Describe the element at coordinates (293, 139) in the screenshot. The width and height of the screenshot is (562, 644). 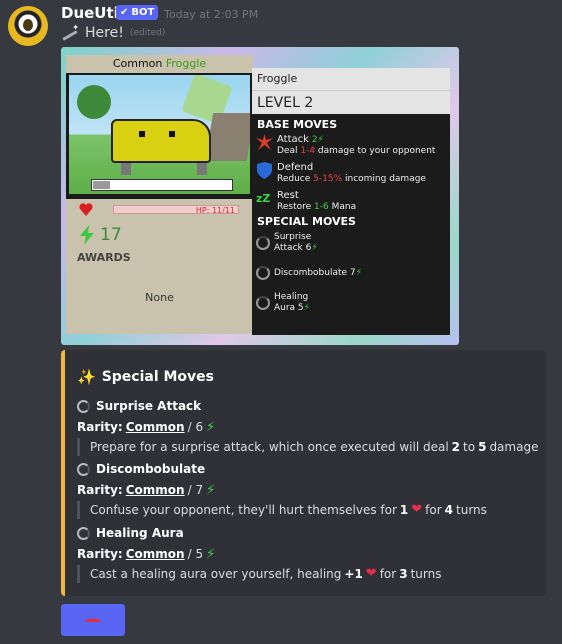
I see `move-name: Attack` at that location.